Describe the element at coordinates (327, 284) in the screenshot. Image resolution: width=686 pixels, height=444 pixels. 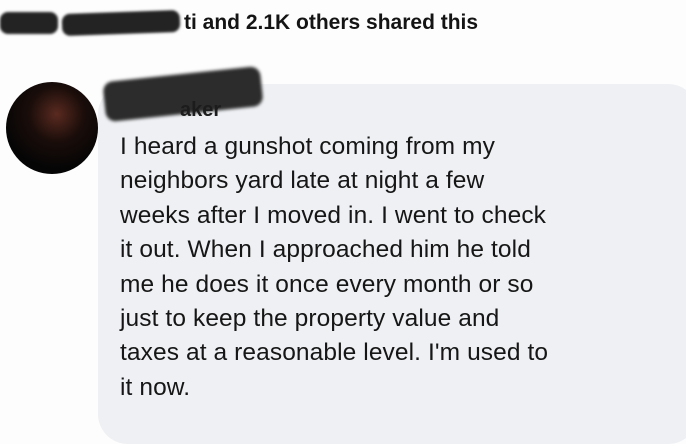
I see `comment-line: me he does it once every month or so` at that location.